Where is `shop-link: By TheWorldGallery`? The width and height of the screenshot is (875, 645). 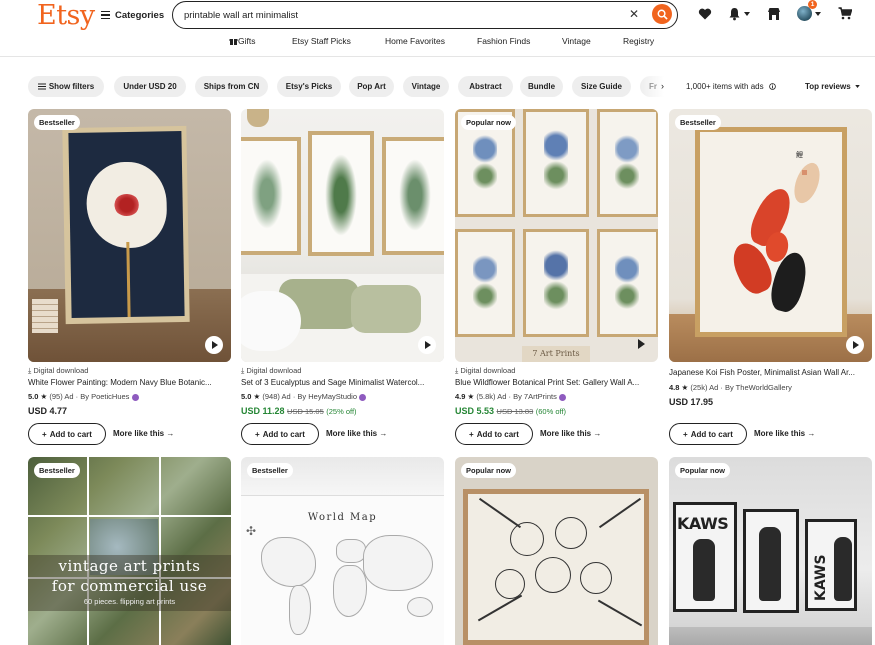
shop-link: By TheWorldGallery is located at coordinates (758, 387).